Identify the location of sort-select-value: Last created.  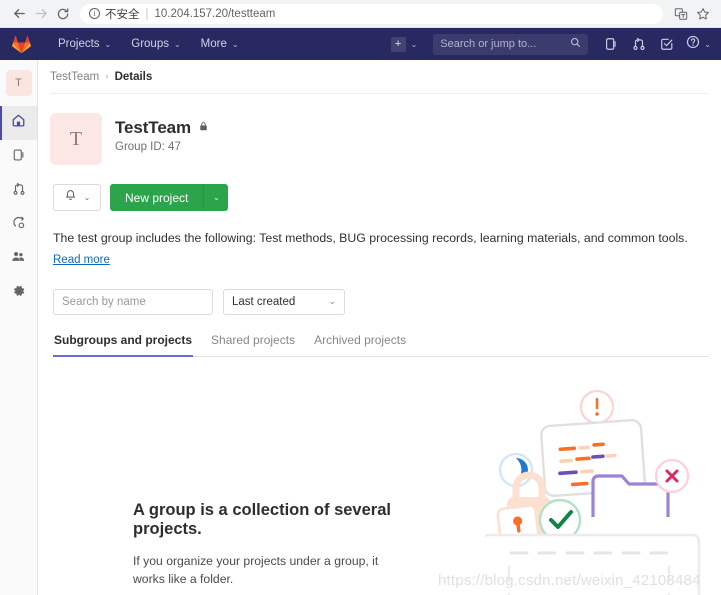
(264, 301).